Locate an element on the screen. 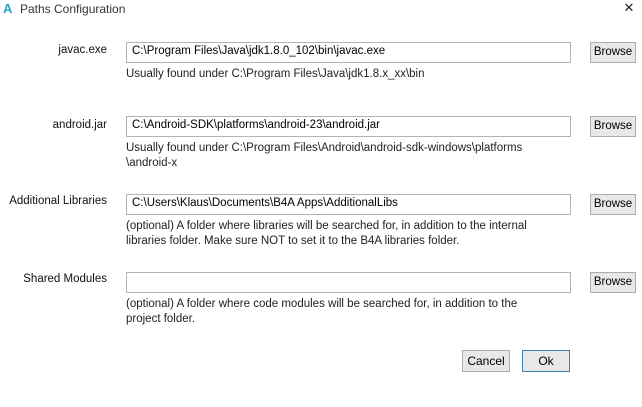 This screenshot has width=642, height=407. ok-button: Ok is located at coordinates (546, 361).